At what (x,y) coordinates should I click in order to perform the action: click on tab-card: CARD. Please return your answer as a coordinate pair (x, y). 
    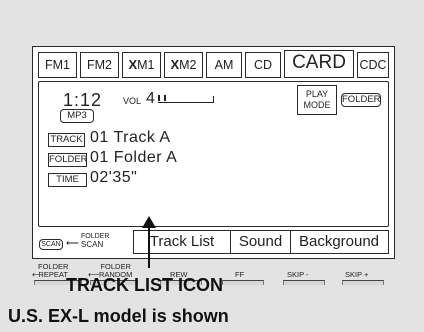
    Looking at the image, I should click on (319, 64).